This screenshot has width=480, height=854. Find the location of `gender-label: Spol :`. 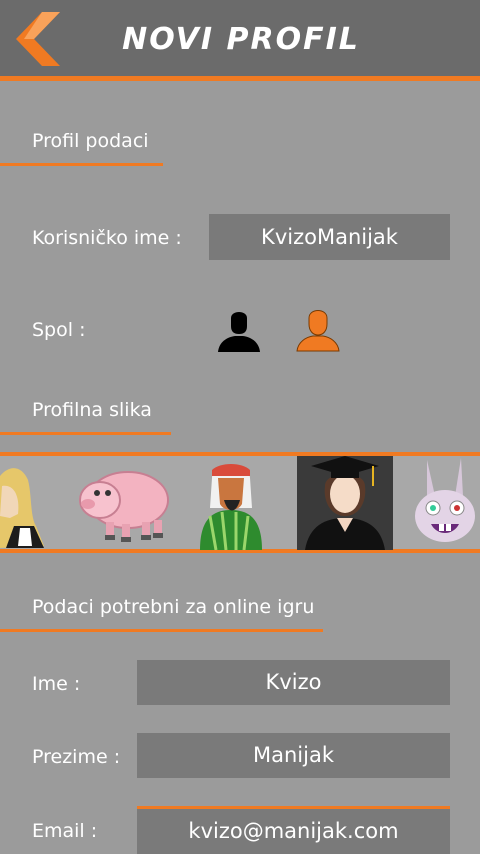

gender-label: Spol : is located at coordinates (59, 330).